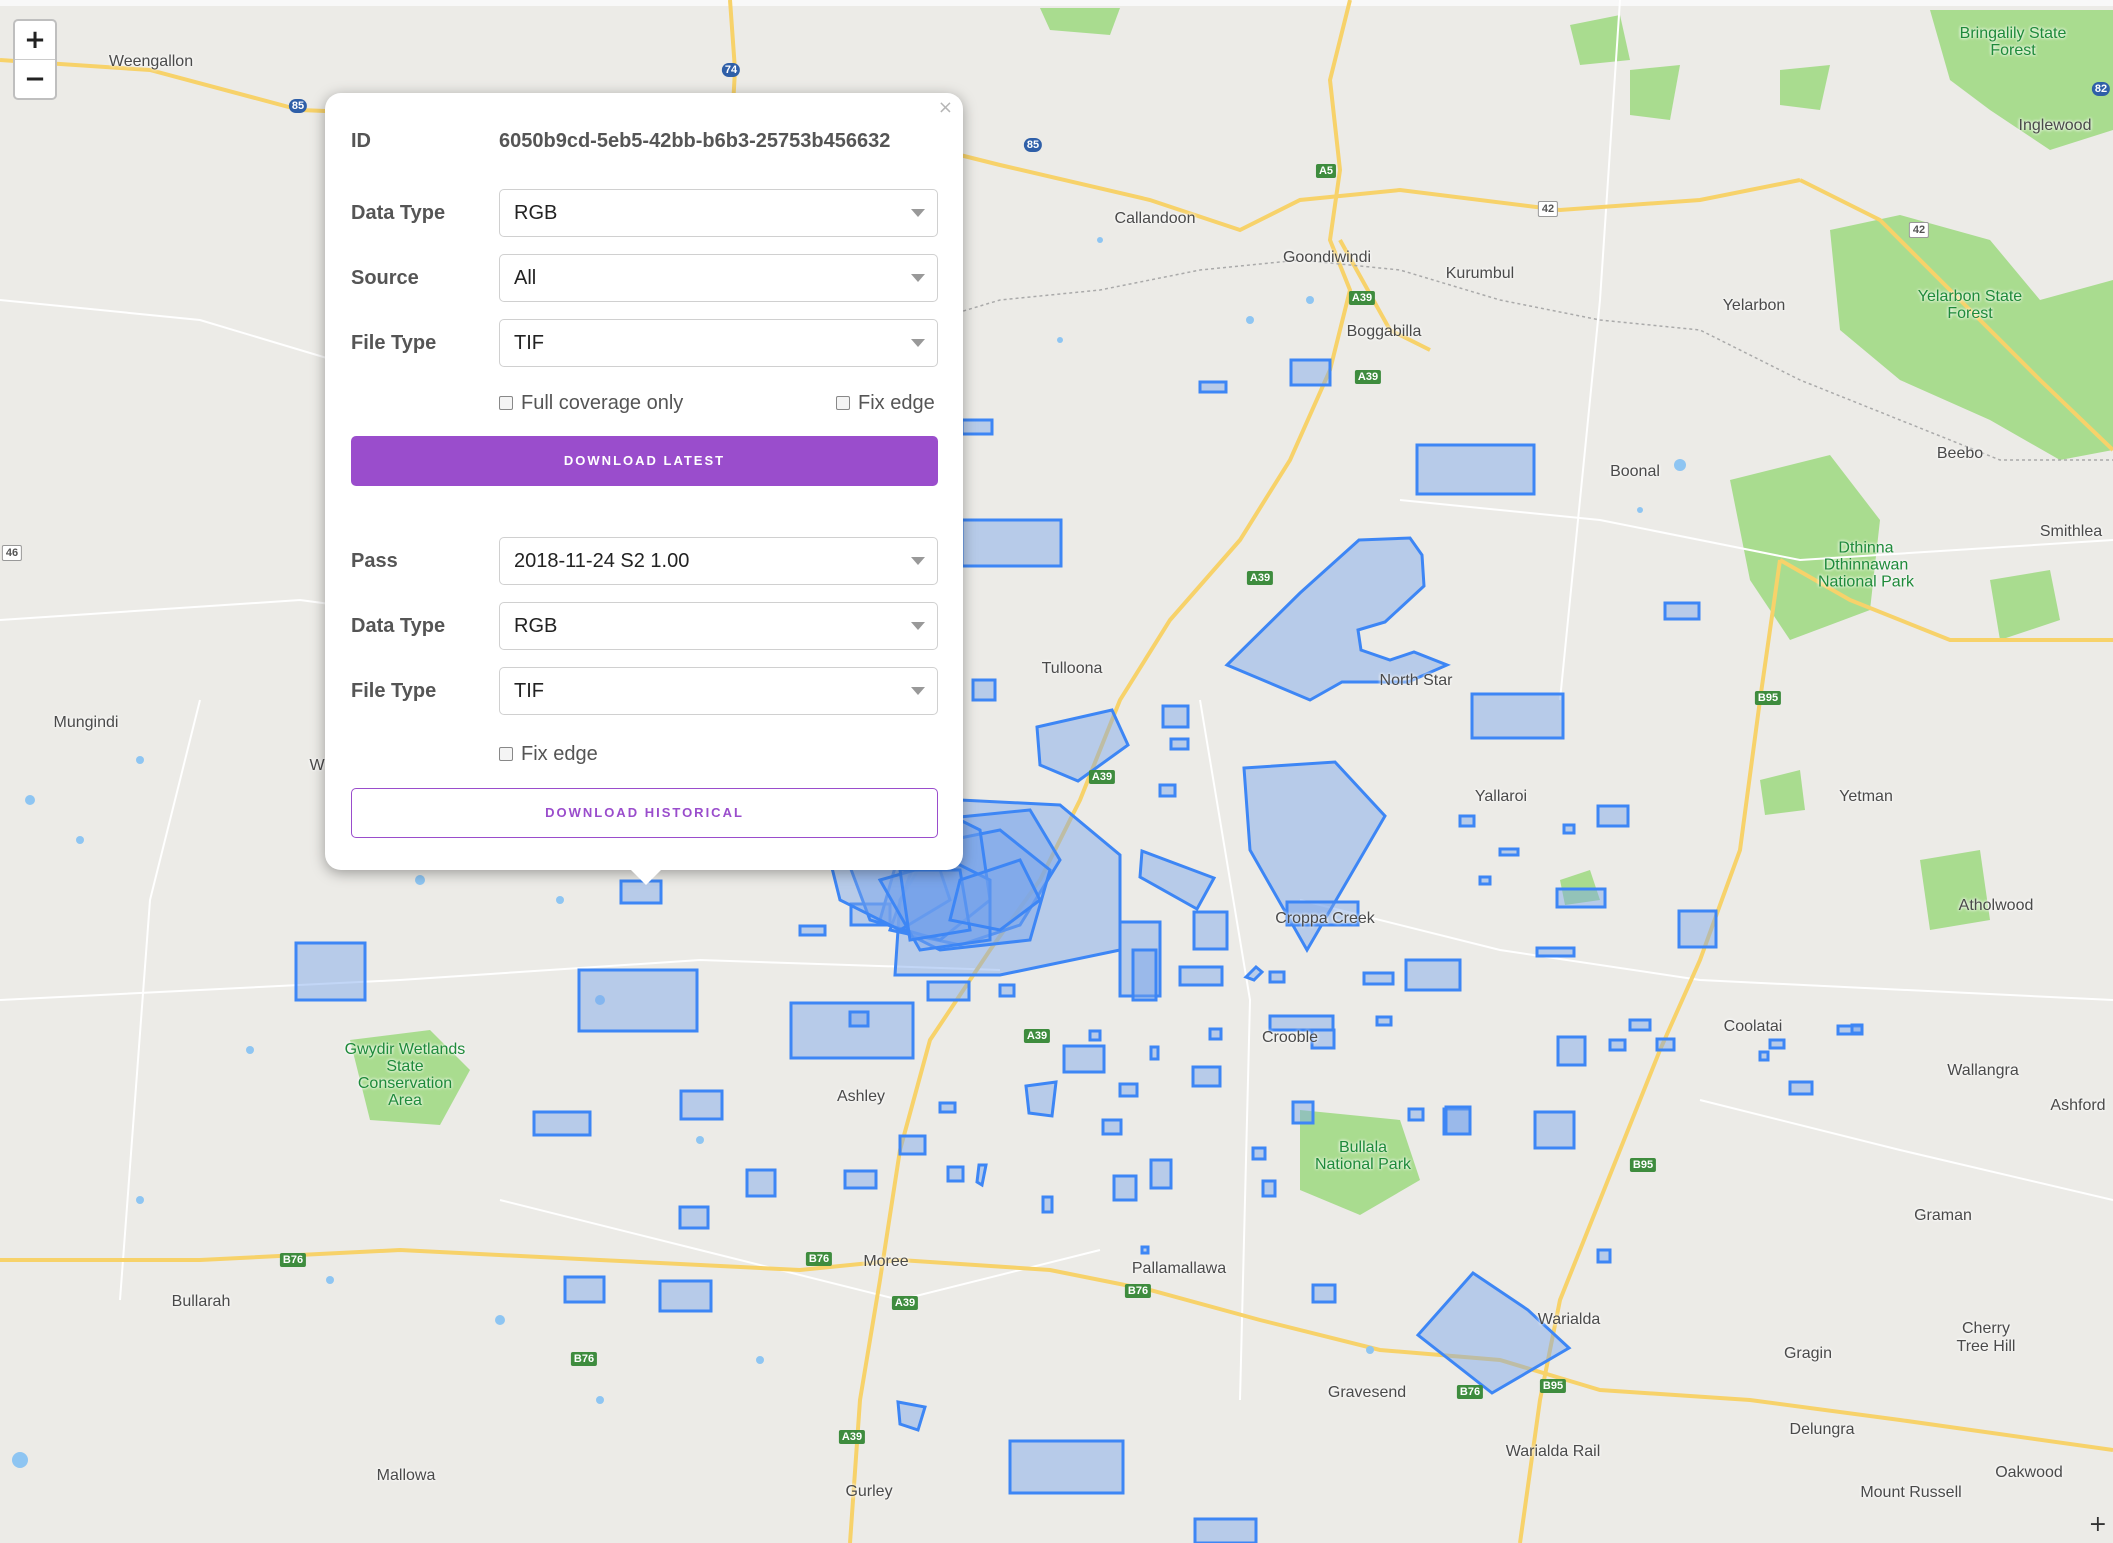 Image resolution: width=2113 pixels, height=1543 pixels. Describe the element at coordinates (718, 213) in the screenshot. I see `data-type-select: RGB` at that location.